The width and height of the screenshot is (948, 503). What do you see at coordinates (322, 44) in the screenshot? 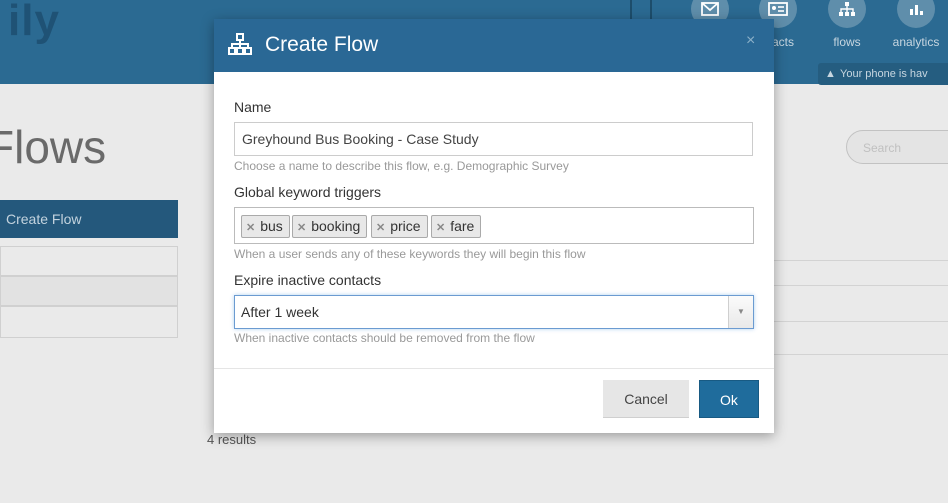
I see `dialog-title: Create Flow` at bounding box center [322, 44].